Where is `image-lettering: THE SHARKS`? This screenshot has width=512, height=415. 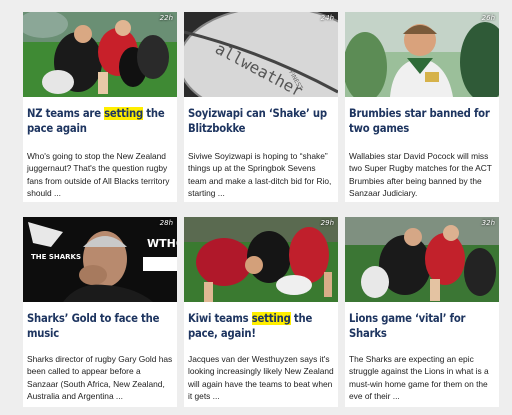 image-lettering: THE SHARKS is located at coordinates (56, 257).